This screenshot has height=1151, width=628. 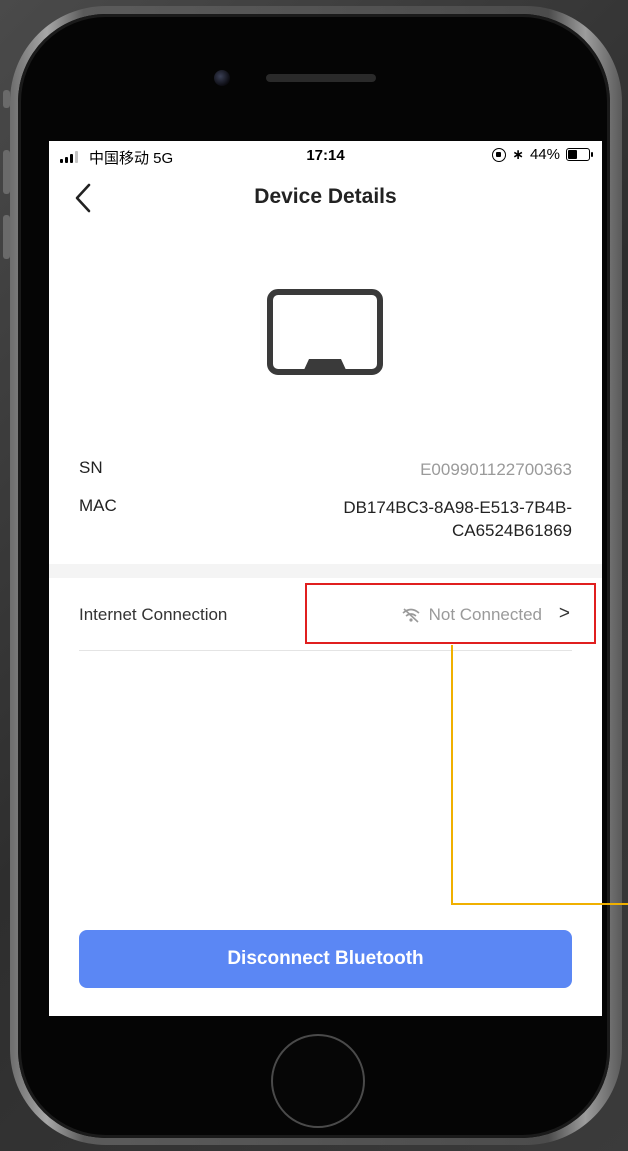 I want to click on status-bar: 中国移动 5G 17:14 ∗ 44%, so click(x=325, y=157).